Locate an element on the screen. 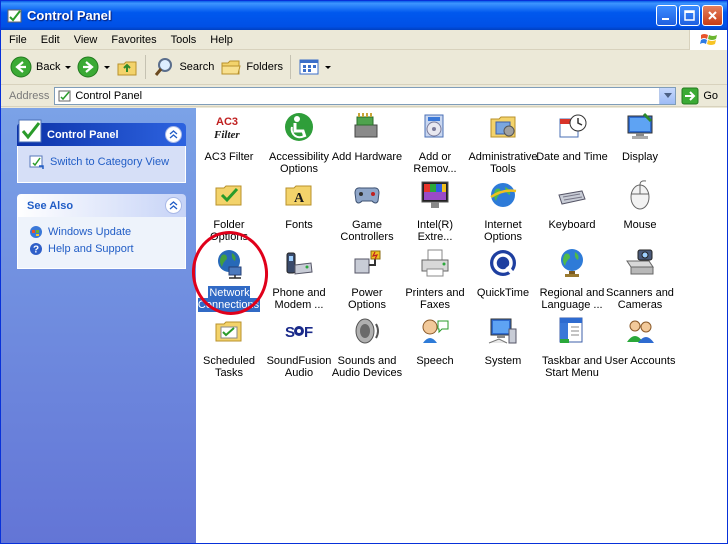 The image size is (728, 544). svg-text: AC3 is located at coordinates (227, 122).